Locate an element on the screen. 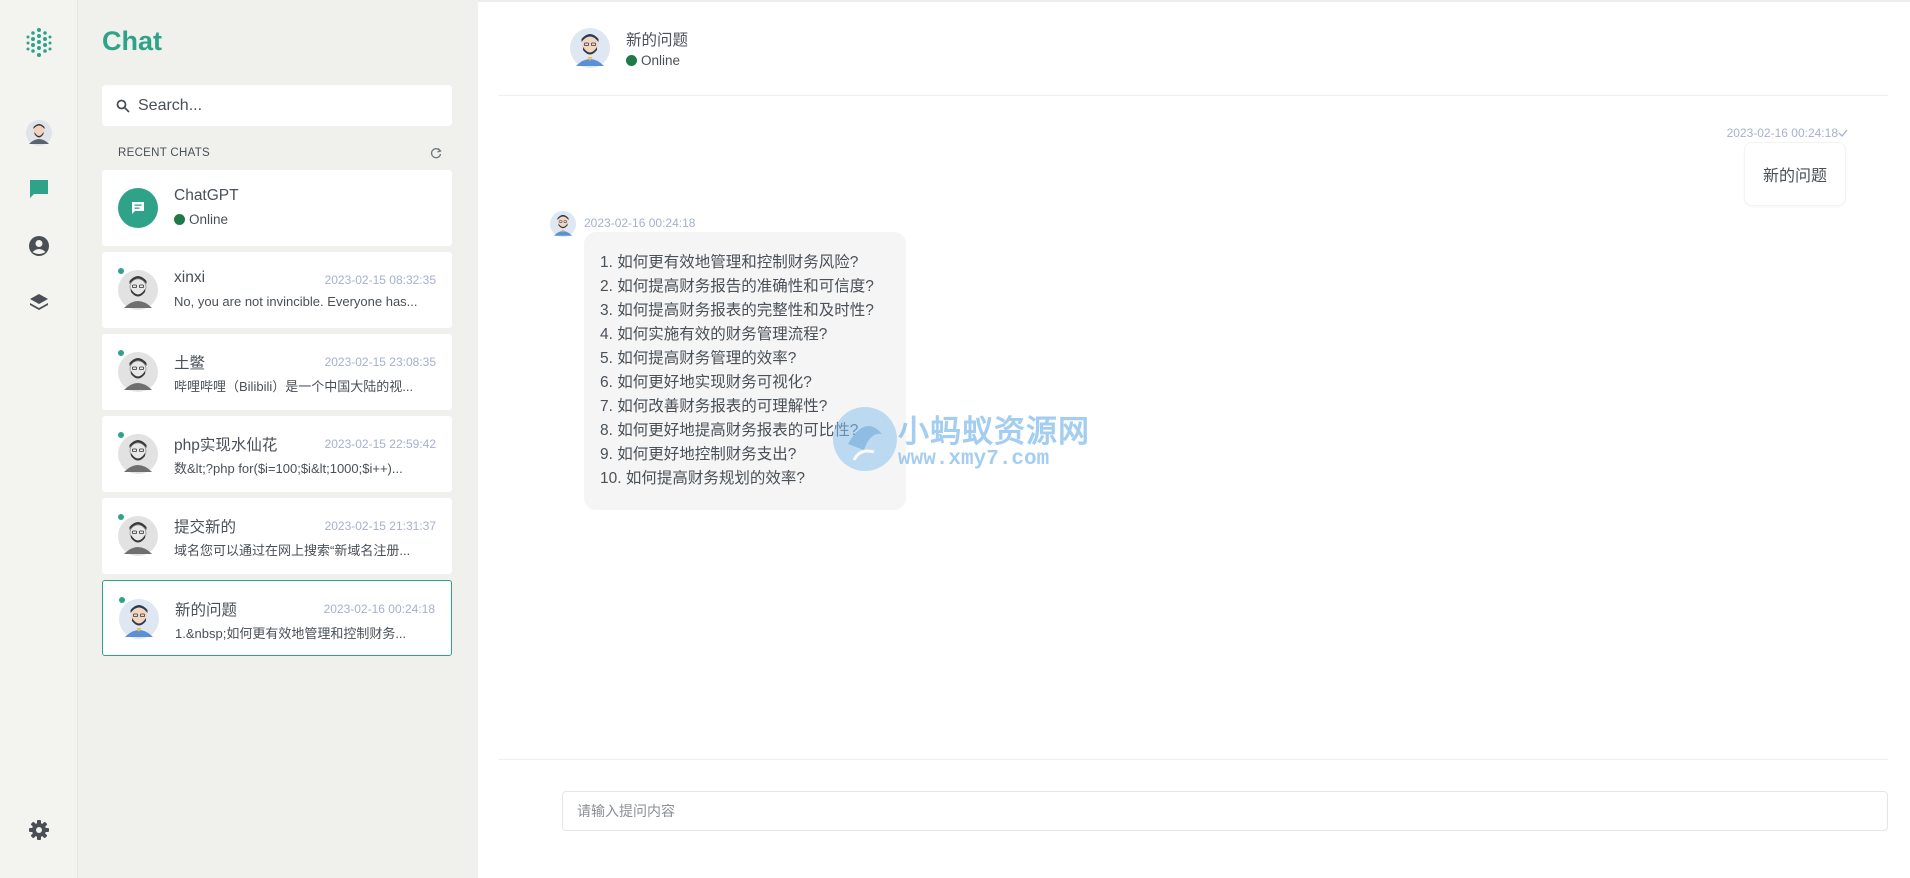 This screenshot has width=1910, height=878. chat-time: 2023-02-15 08:32:35 is located at coordinates (380, 280).